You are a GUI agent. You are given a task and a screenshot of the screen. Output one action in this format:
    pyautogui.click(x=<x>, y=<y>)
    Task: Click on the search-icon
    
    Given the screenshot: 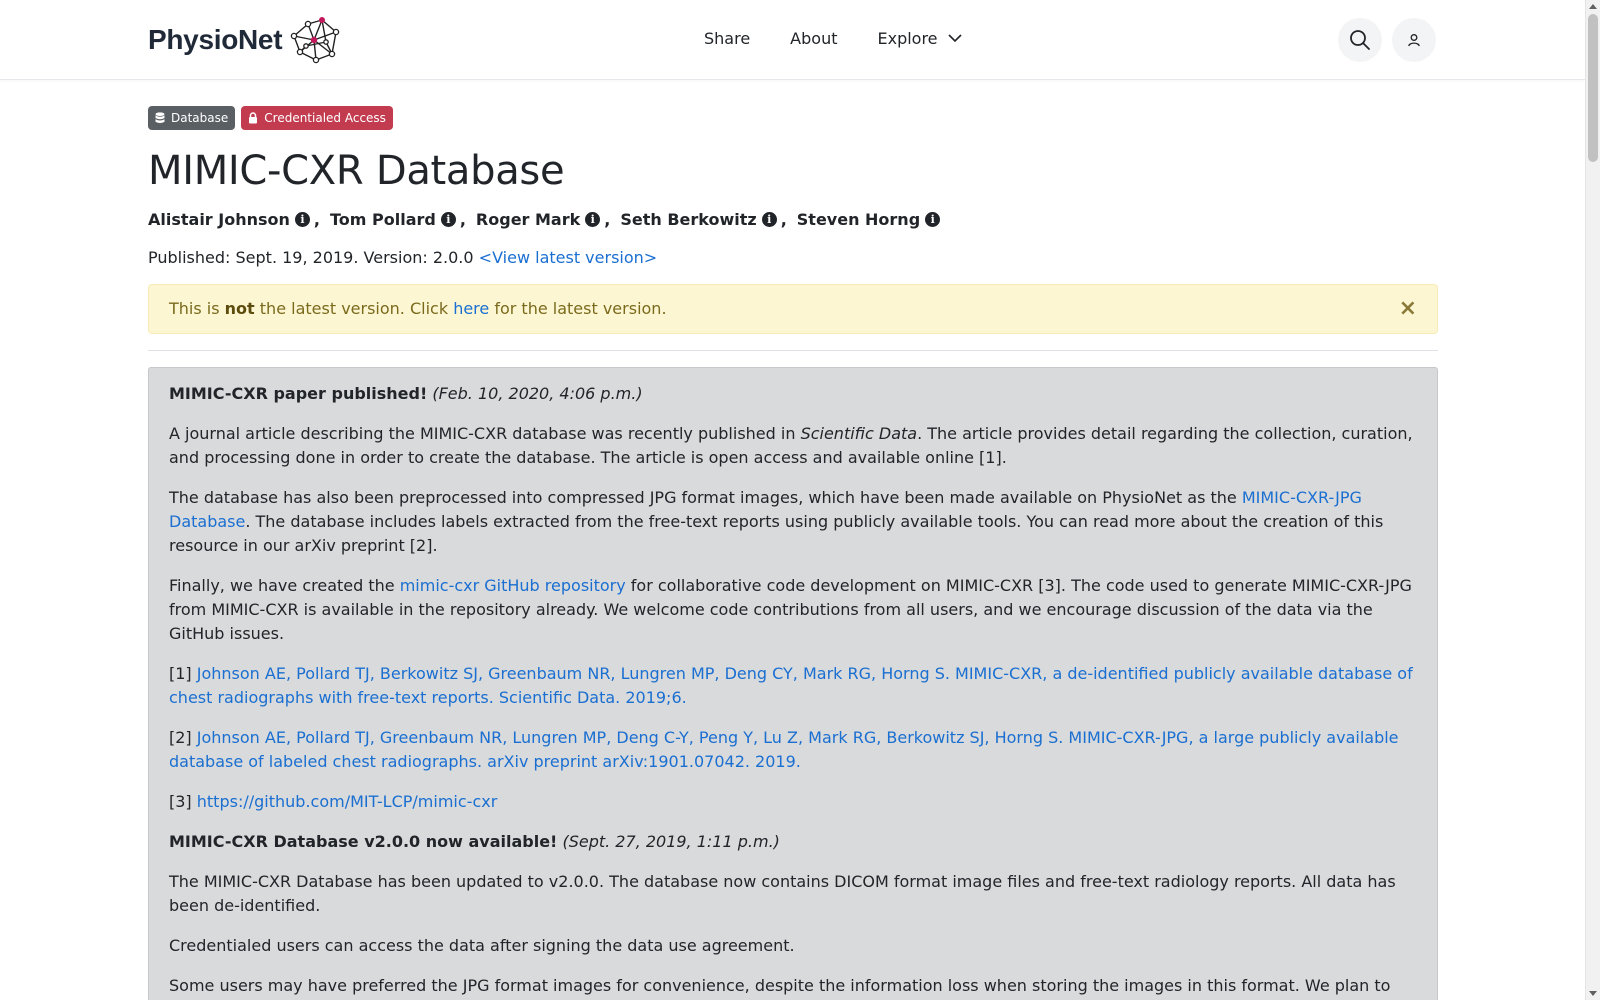 What is the action you would take?
    pyautogui.click(x=1360, y=40)
    